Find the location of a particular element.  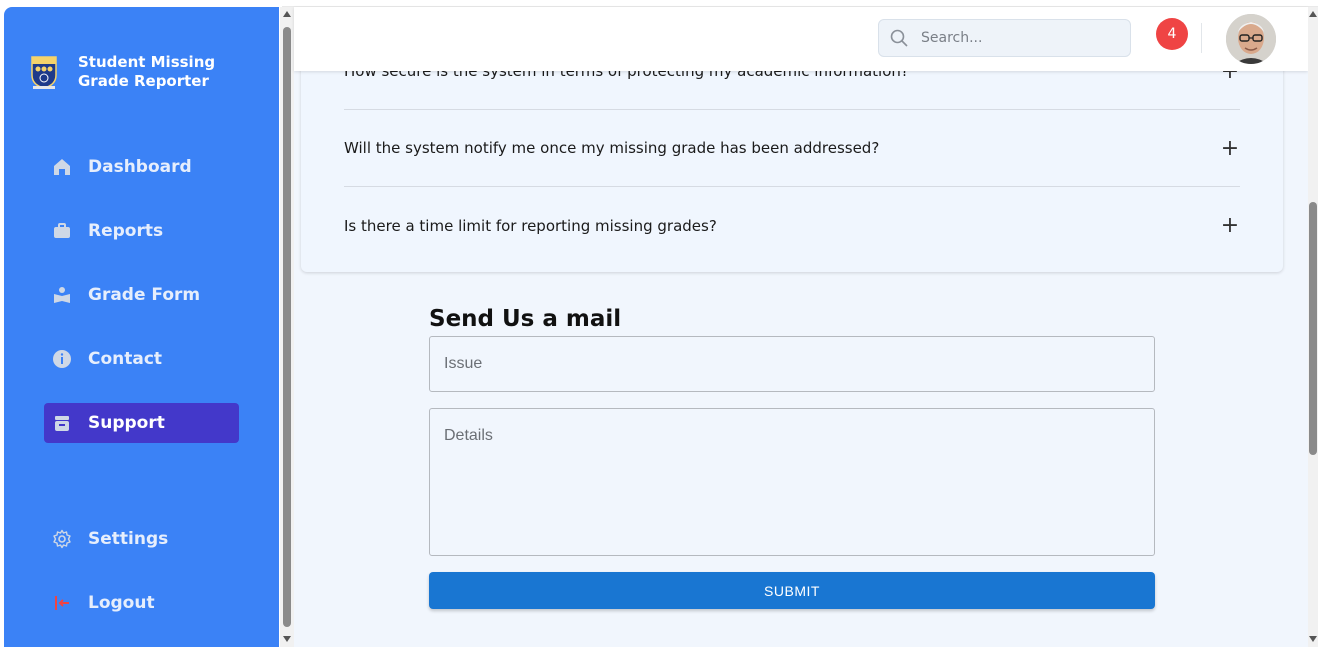

details-textarea is located at coordinates (792, 482).